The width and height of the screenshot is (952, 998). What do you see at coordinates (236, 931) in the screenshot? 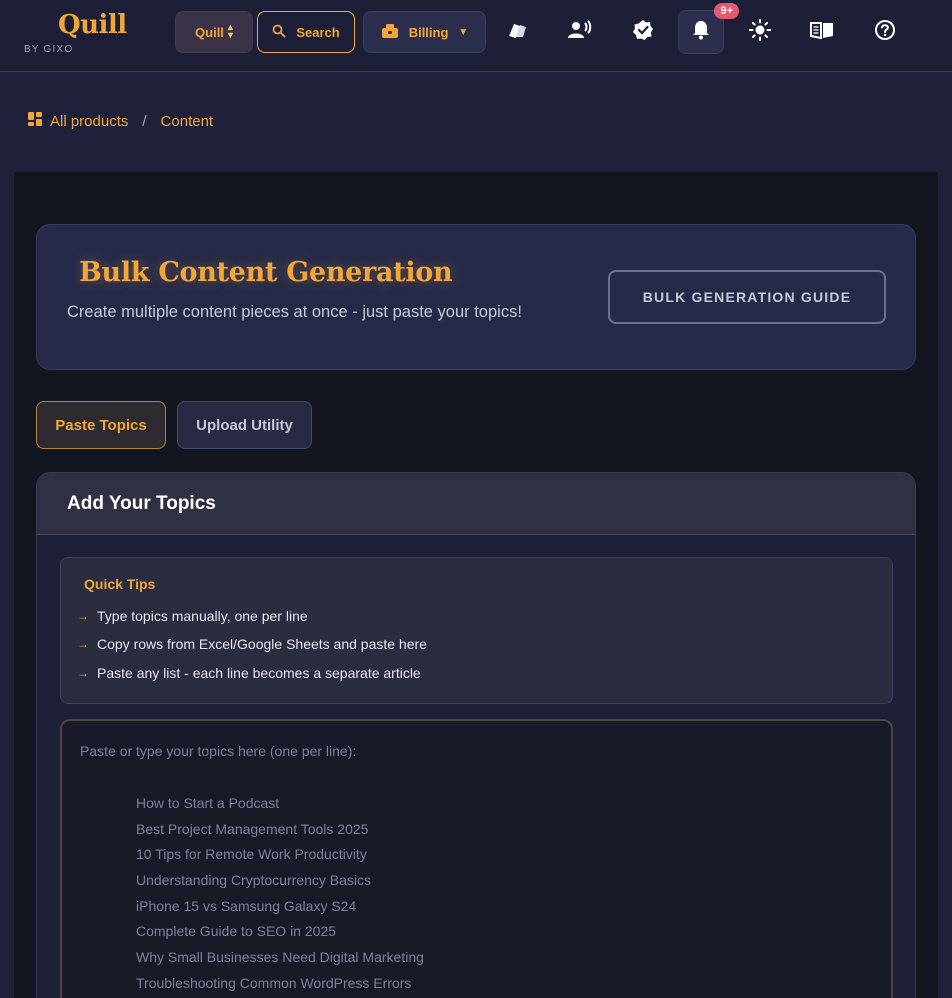
I see `placeholder-example: Complete Guide to SEO in 2025` at bounding box center [236, 931].